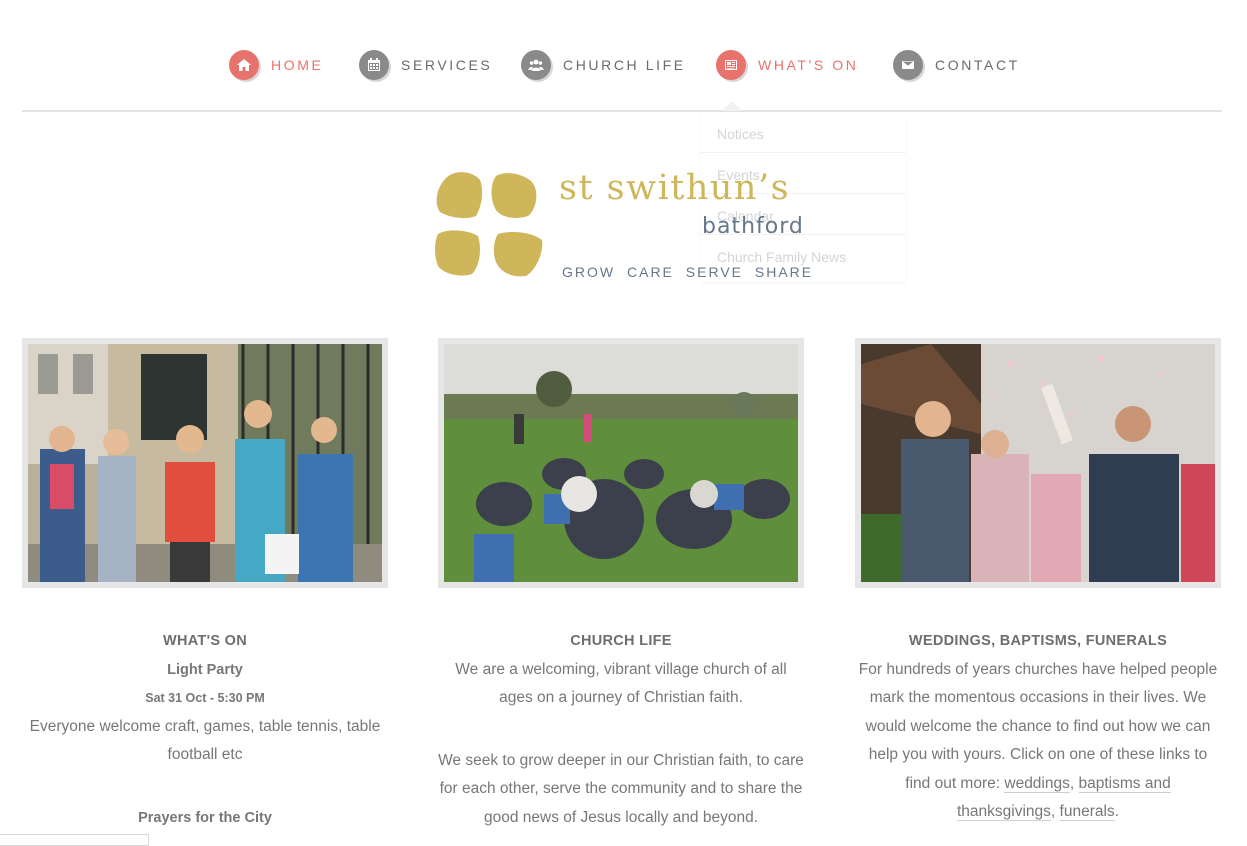  I want to click on event-title: Light Party, so click(205, 670).